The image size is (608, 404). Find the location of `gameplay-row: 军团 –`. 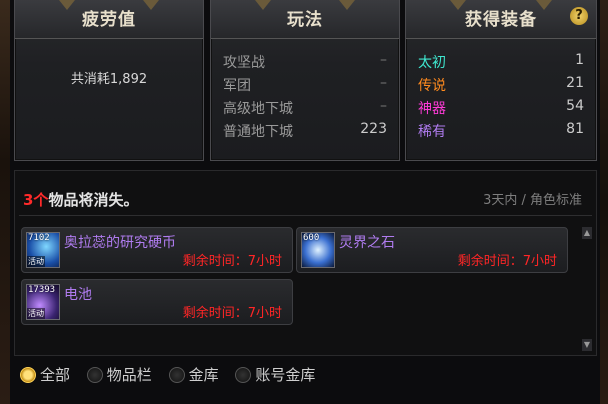

gameplay-row: 军团 – is located at coordinates (305, 86).